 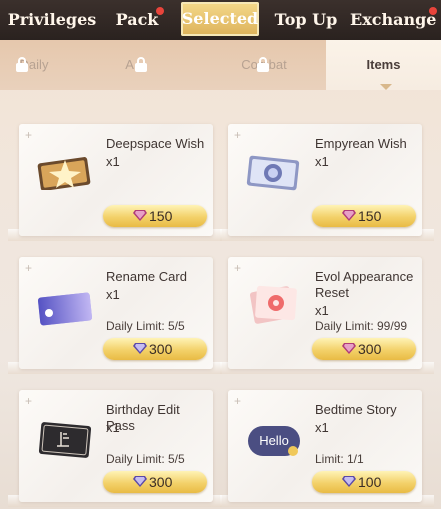 What do you see at coordinates (220, 65) in the screenshot?
I see `sub-nav: Daily A... Combat Items` at bounding box center [220, 65].